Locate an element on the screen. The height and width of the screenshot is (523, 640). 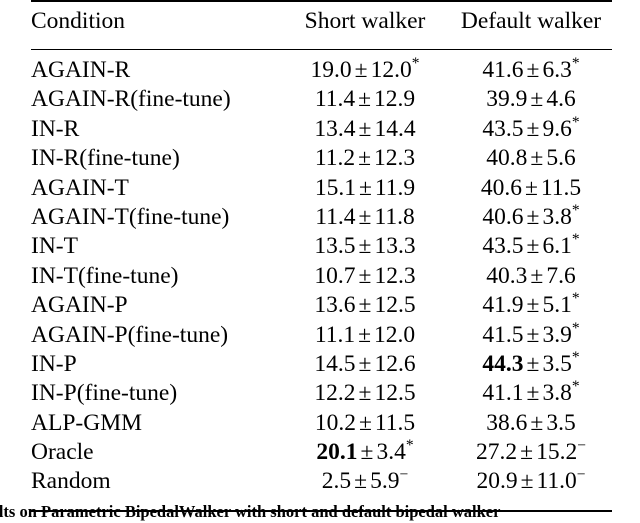
cell-default-walker: 39.9 ±4.6 is located at coordinates (531, 102).